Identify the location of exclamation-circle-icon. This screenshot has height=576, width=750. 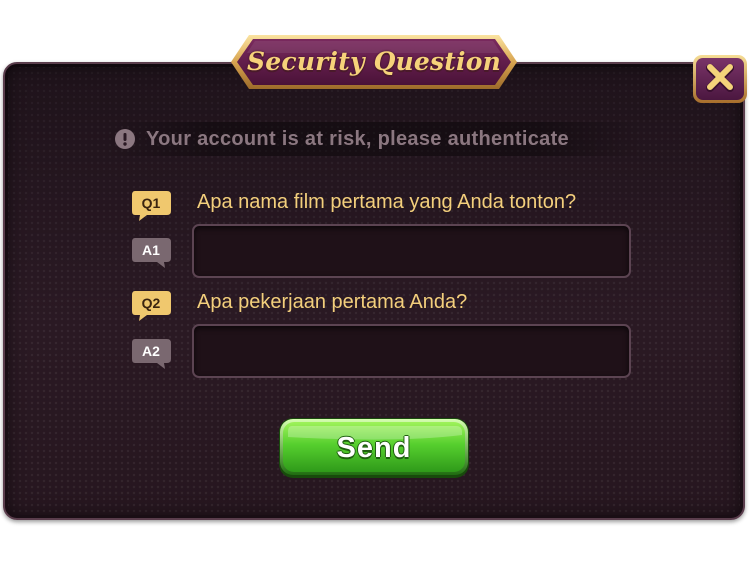
(125, 139).